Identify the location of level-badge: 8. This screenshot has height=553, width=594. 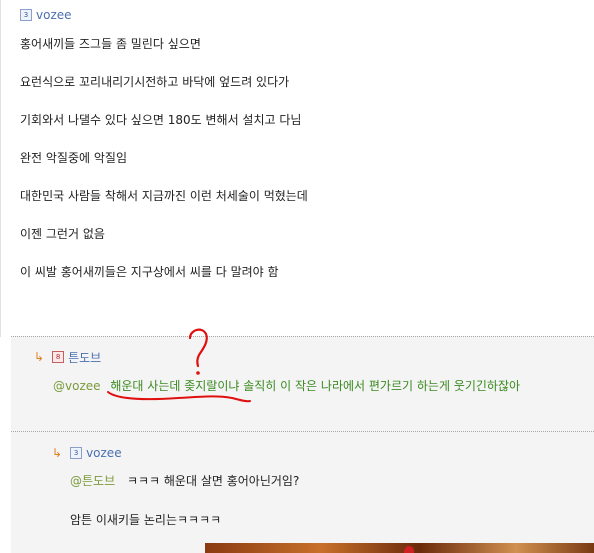
(58, 357).